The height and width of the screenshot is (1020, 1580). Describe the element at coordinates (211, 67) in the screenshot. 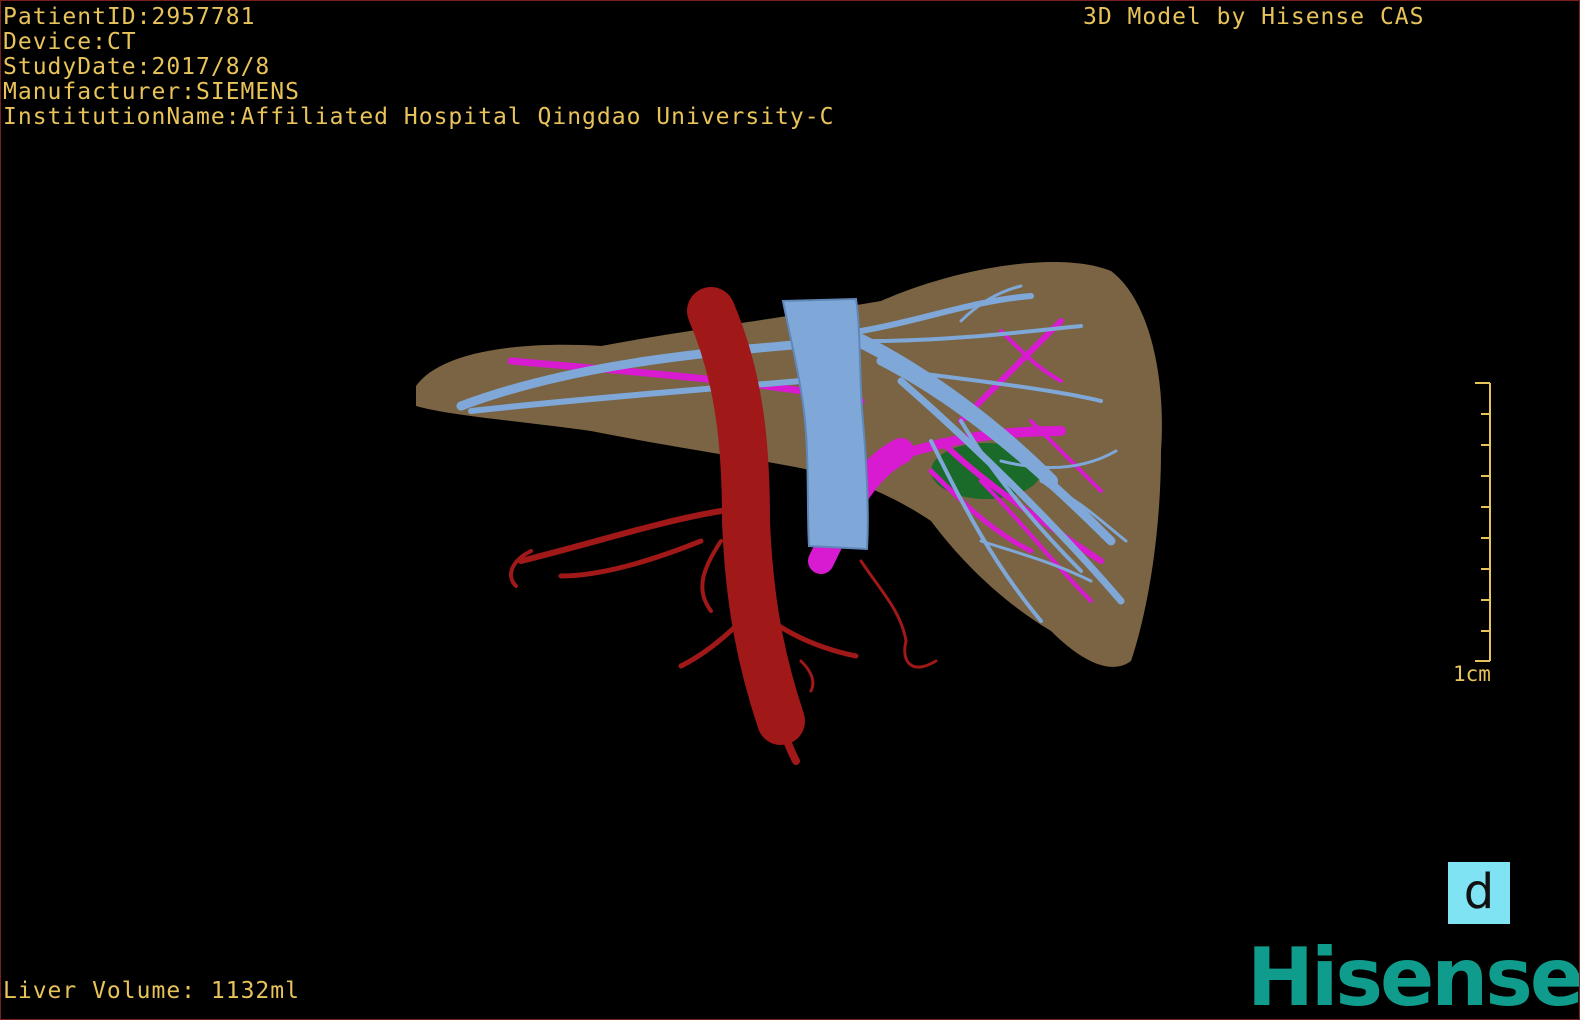

I see `study-date-value: 2017/8/8` at that location.